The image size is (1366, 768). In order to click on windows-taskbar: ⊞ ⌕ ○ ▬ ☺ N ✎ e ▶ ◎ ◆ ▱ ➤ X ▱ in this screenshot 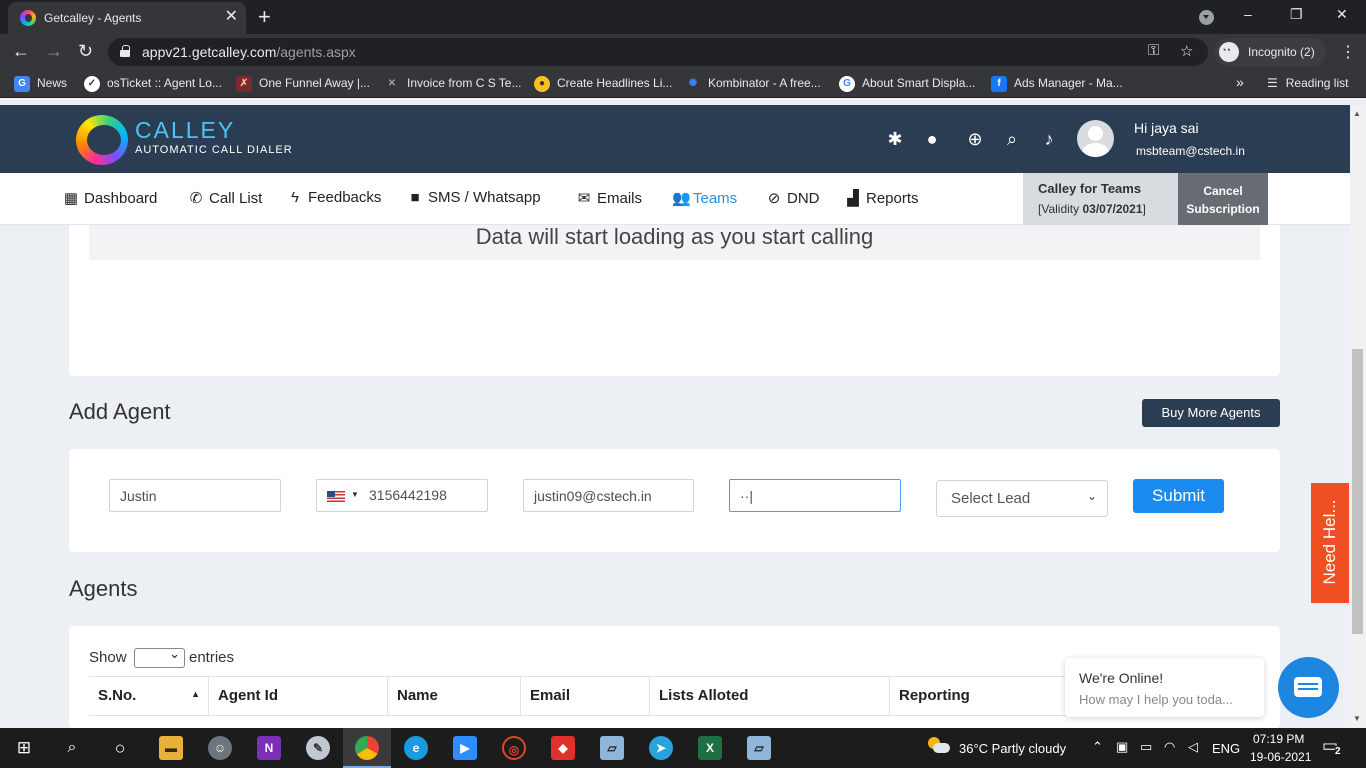, I will do `click(683, 748)`.